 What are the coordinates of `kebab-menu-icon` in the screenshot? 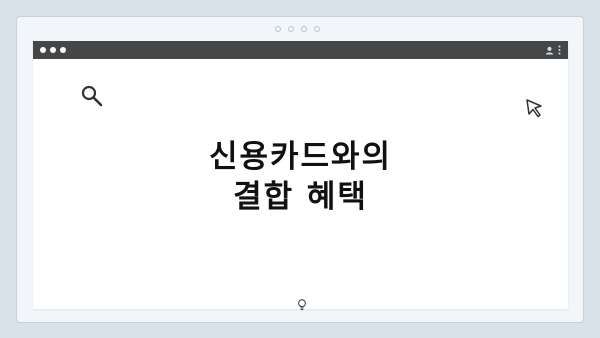 It's located at (559, 50).